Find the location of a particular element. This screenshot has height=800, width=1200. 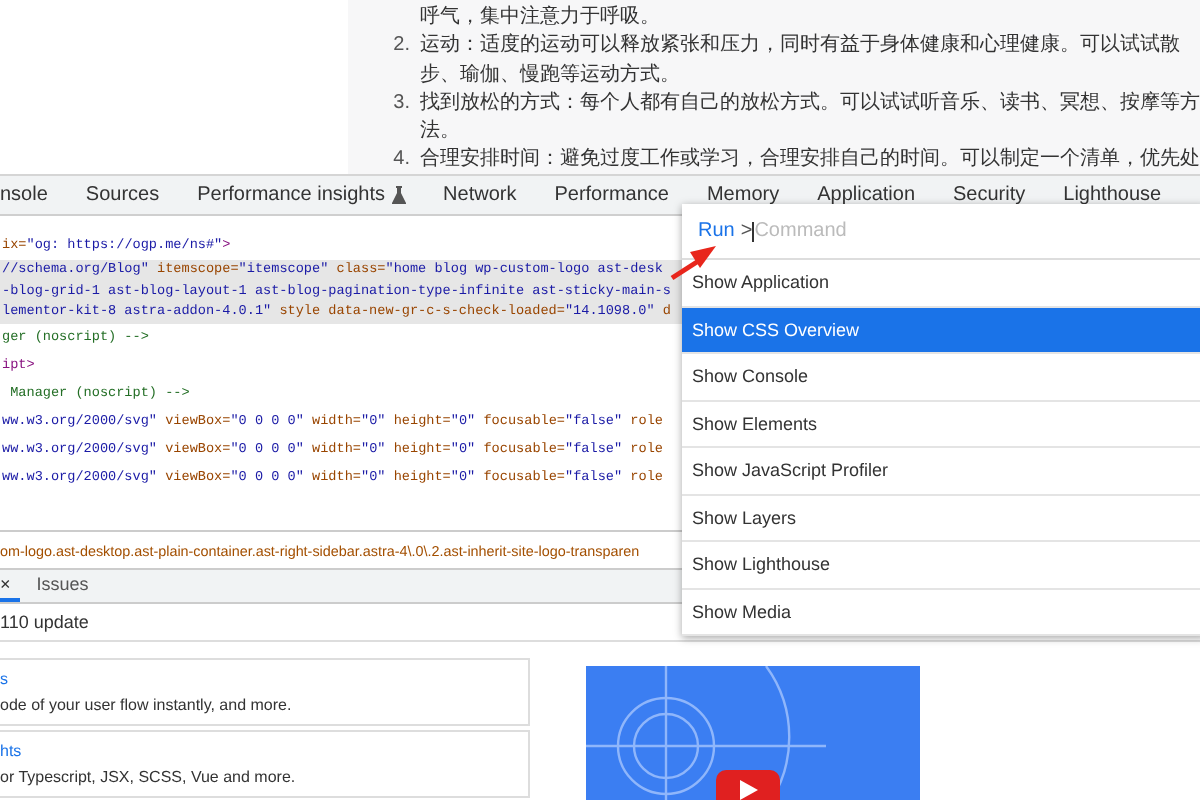

devtools-tab: Sources is located at coordinates (122, 195).